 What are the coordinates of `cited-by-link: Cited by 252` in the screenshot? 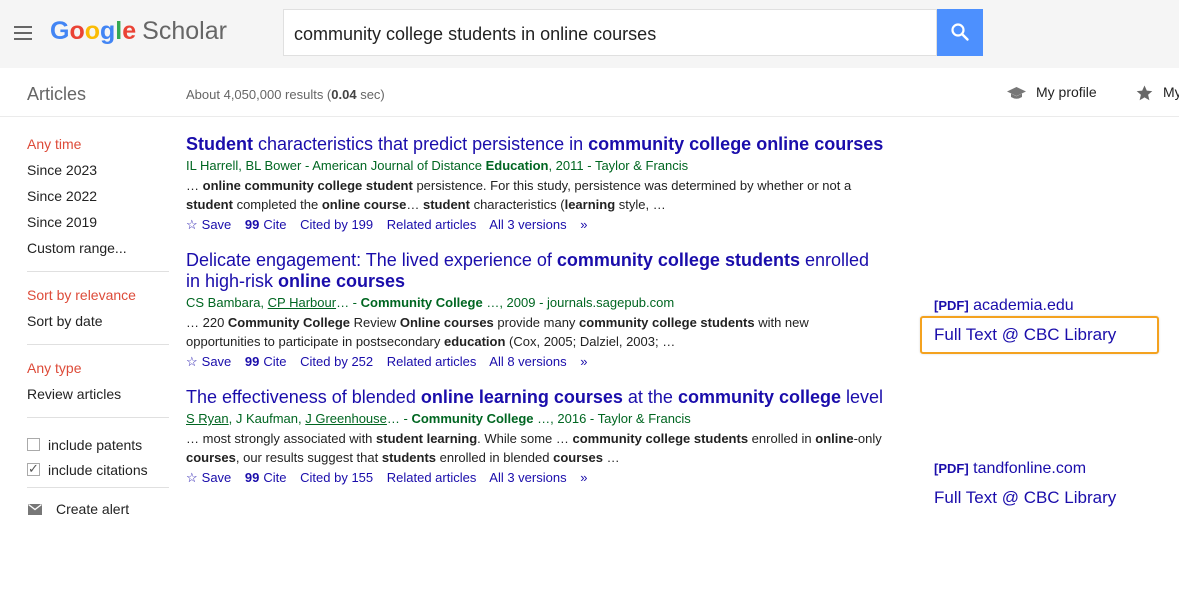 It's located at (336, 361).